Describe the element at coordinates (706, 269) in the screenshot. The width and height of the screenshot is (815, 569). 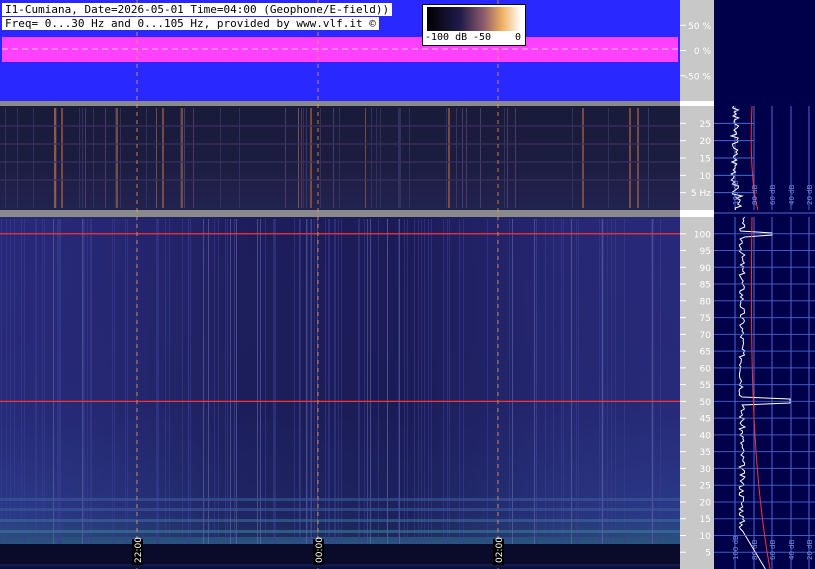
I see `main-spectrogram-tick-label: 90` at that location.